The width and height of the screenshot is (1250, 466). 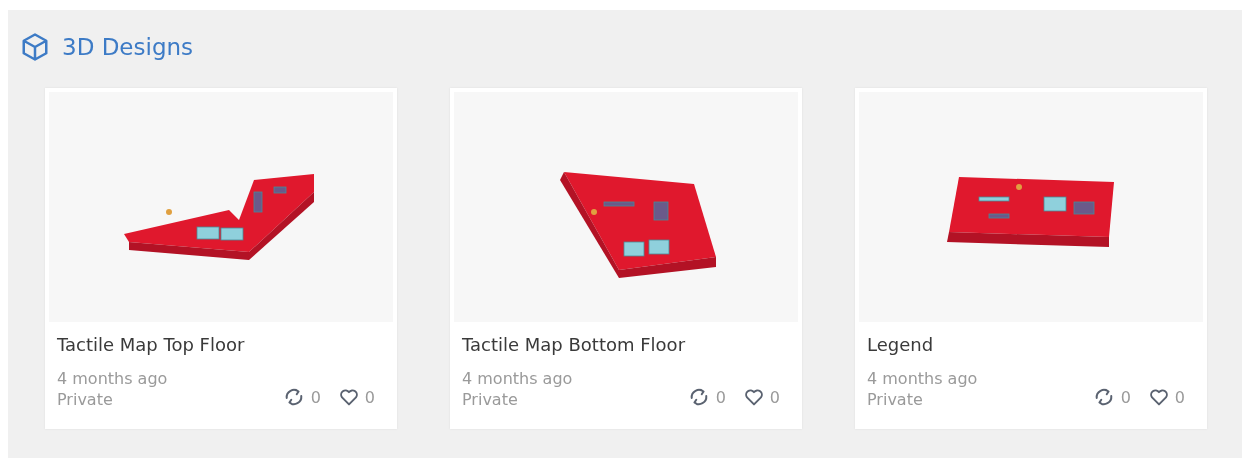 What do you see at coordinates (128, 47) in the screenshot?
I see `section-title: 3D Designs` at bounding box center [128, 47].